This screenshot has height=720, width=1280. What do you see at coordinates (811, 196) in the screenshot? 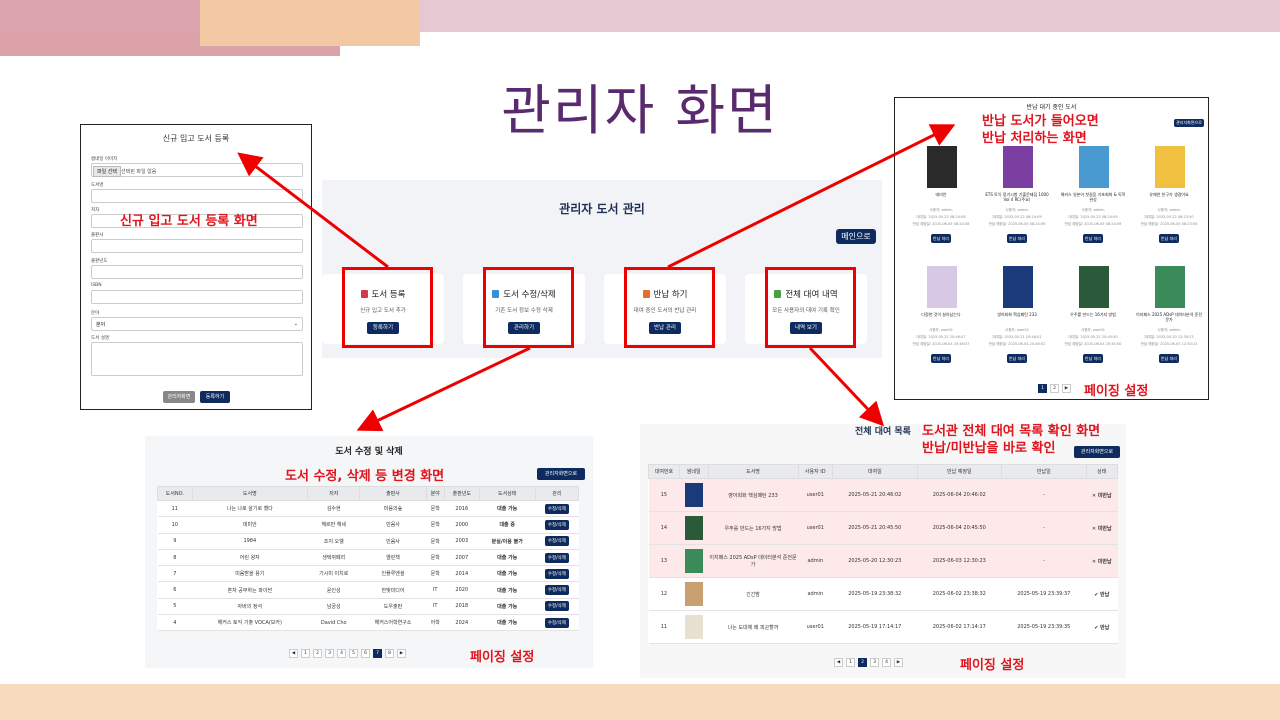
I see `arrow-to-return` at bounding box center [811, 196].